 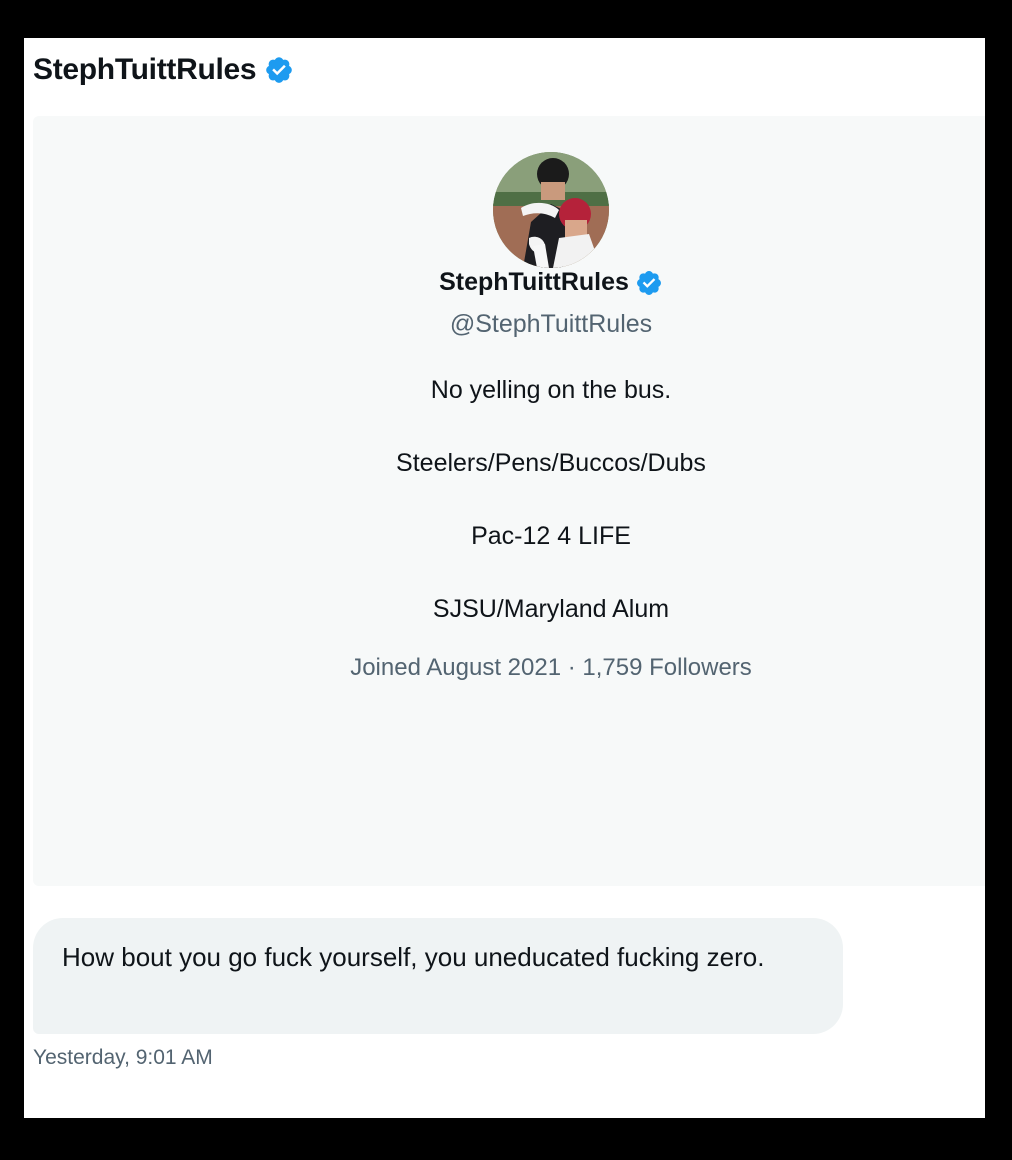 I want to click on conversation-header: StephTuittRules, so click(x=163, y=70).